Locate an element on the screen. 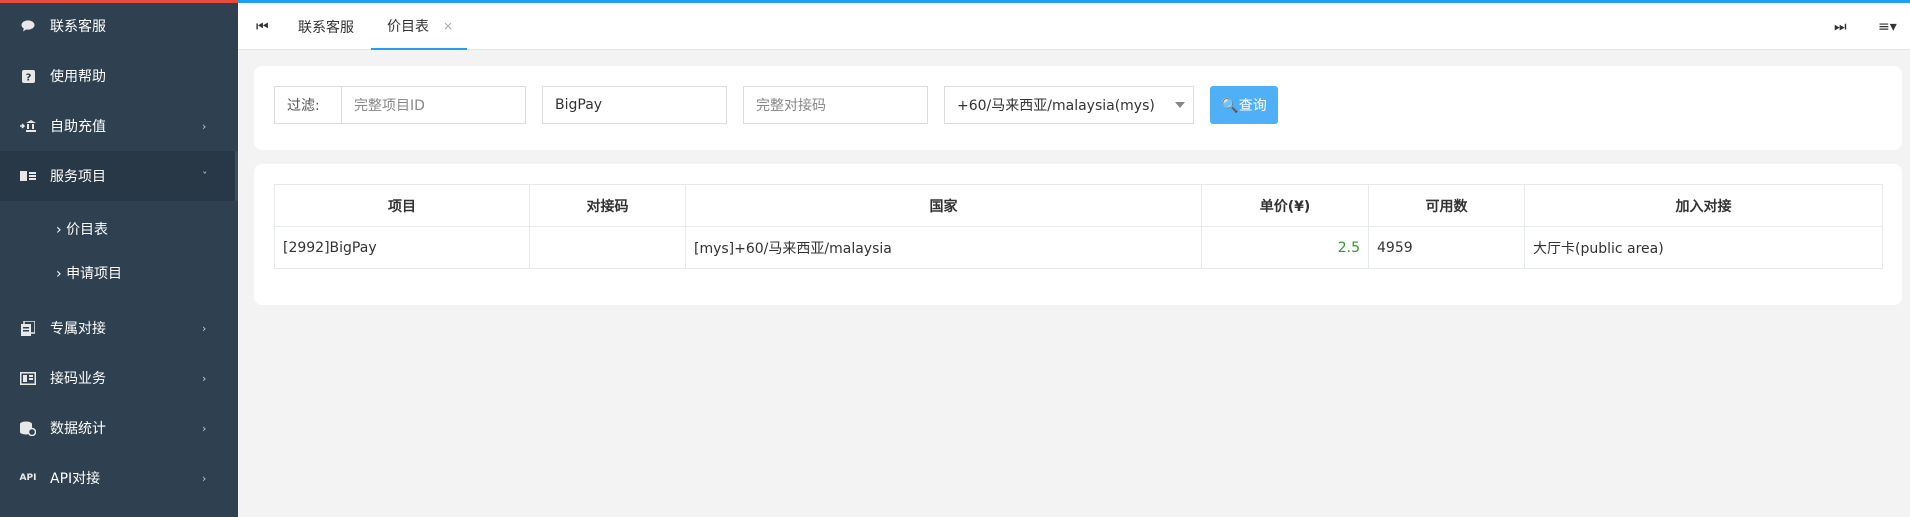 The image size is (1910, 517). sidebar-item-api: API API对接 › is located at coordinates (119, 478).